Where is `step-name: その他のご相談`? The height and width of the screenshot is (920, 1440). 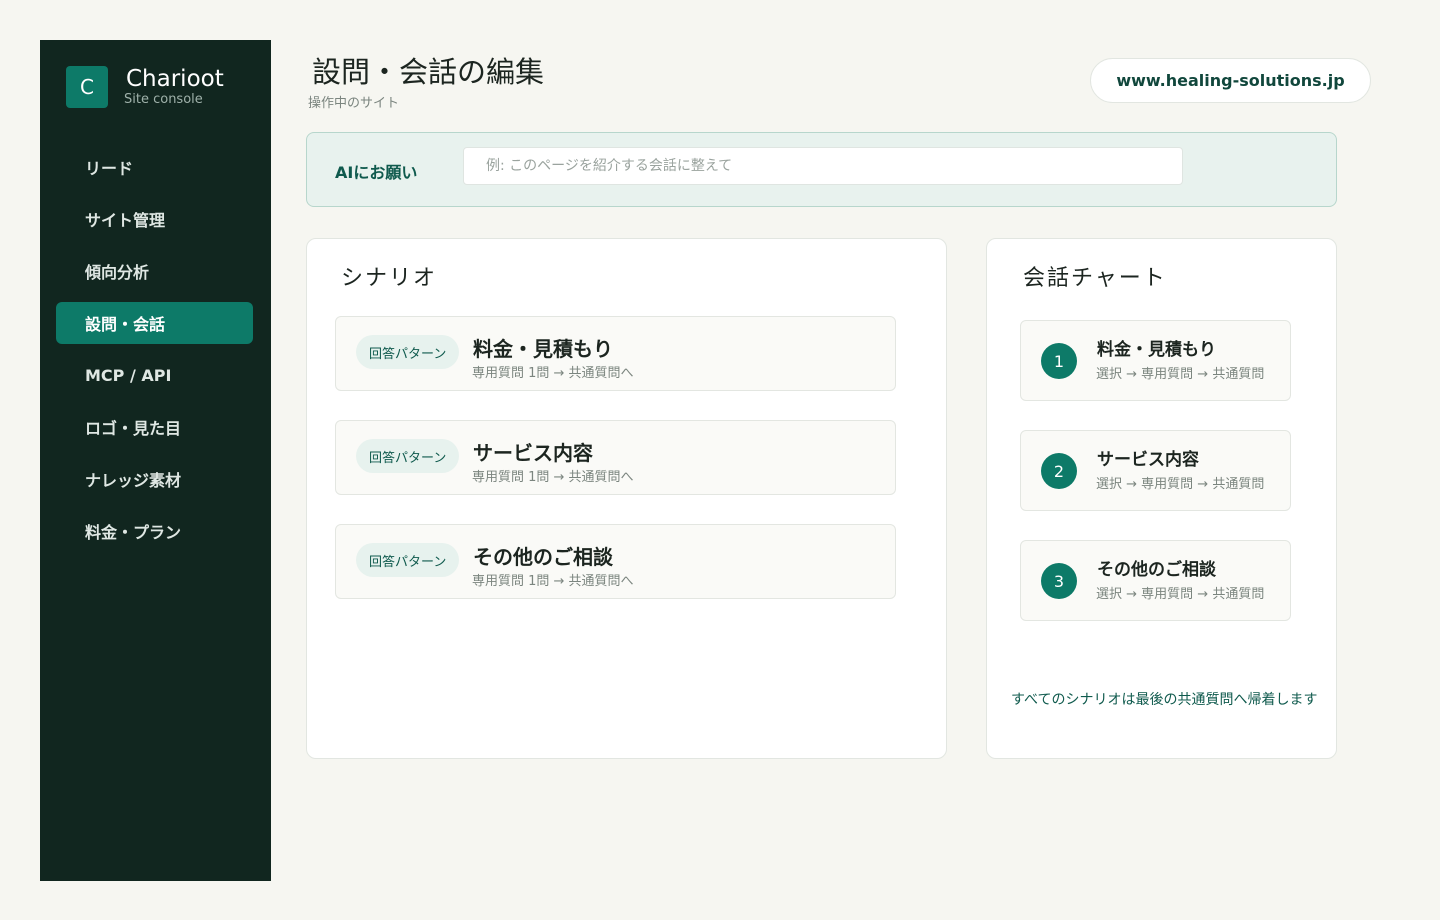 step-name: その他のご相談 is located at coordinates (1156, 570).